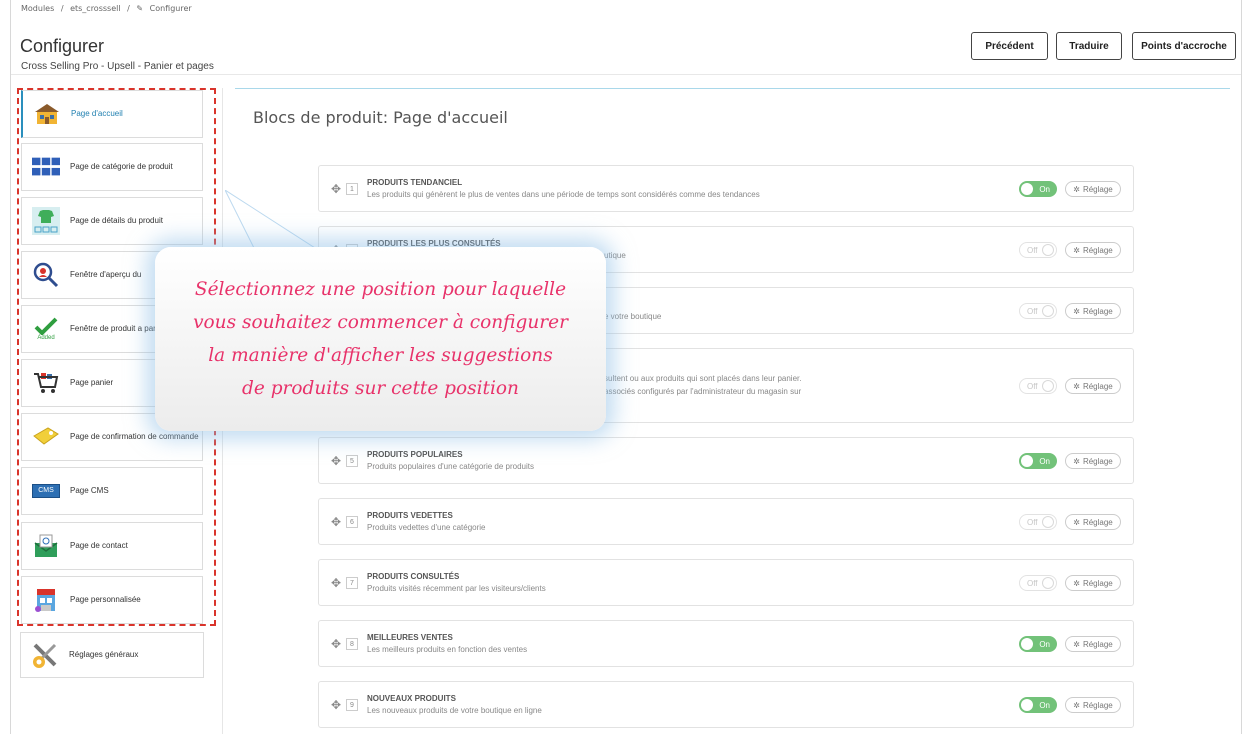 This screenshot has width=1245, height=734. I want to click on sidebar-item-label: Réglages généraux, so click(104, 654).